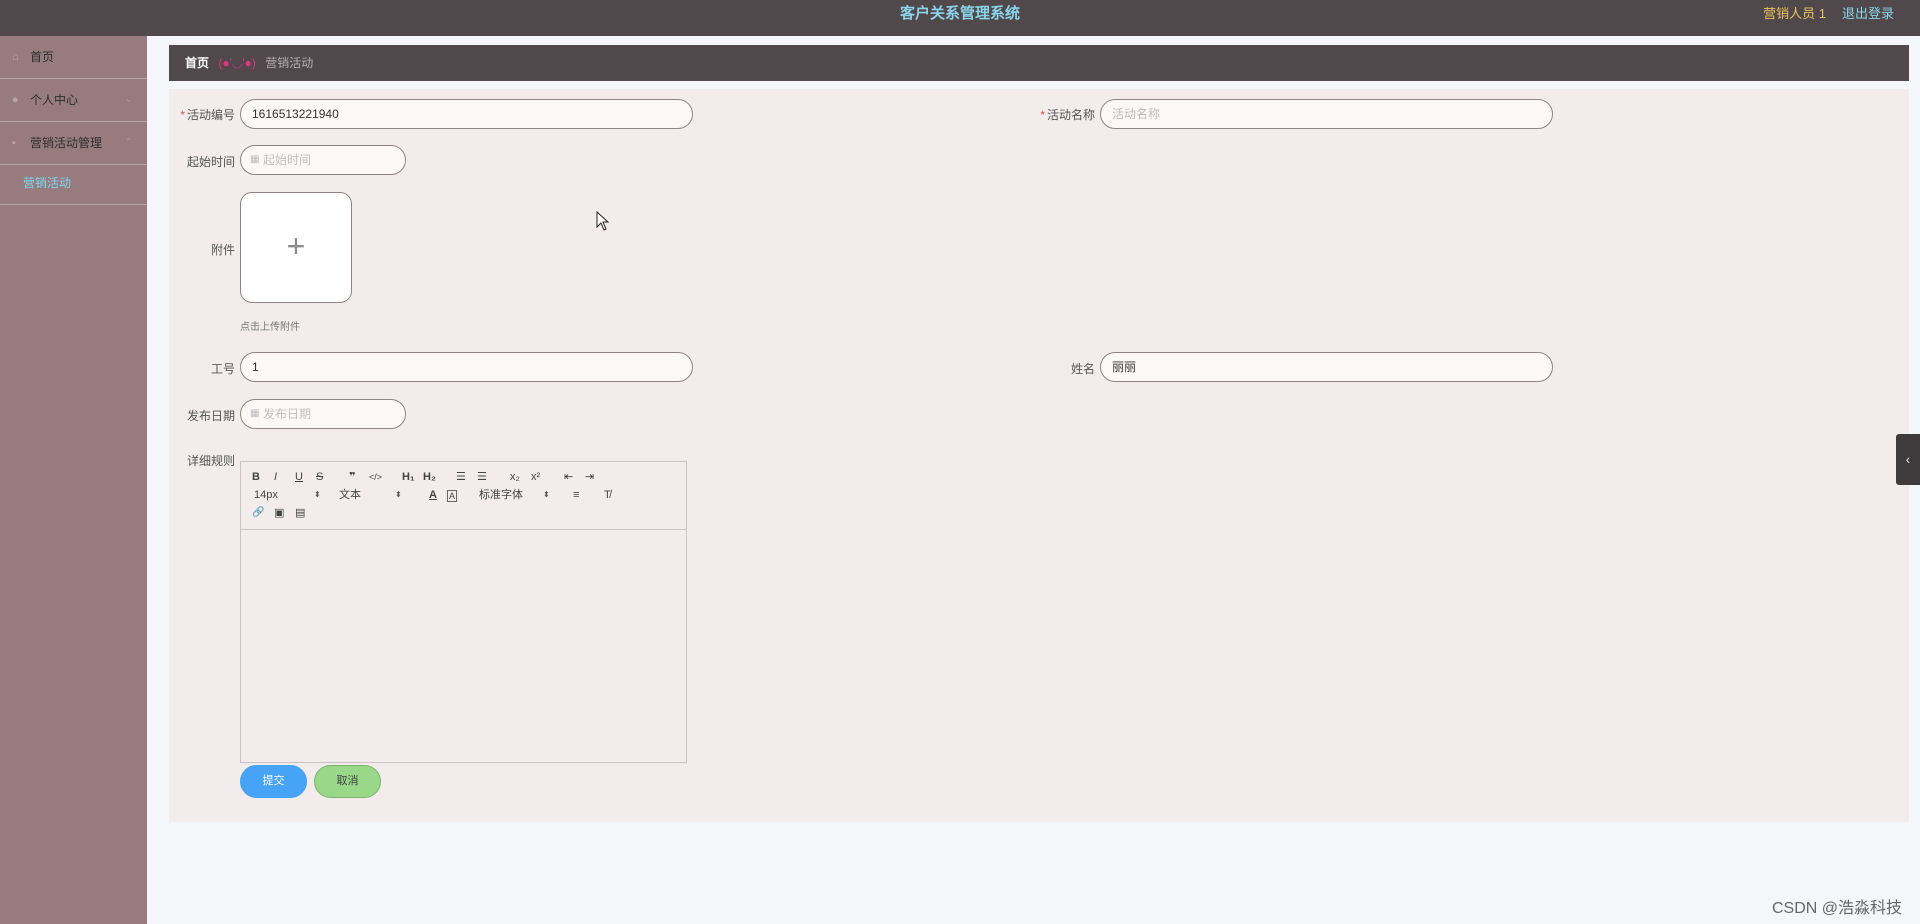 This screenshot has height=924, width=1920. What do you see at coordinates (207, 115) in the screenshot?
I see `activity-no-label: * 活动编号` at bounding box center [207, 115].